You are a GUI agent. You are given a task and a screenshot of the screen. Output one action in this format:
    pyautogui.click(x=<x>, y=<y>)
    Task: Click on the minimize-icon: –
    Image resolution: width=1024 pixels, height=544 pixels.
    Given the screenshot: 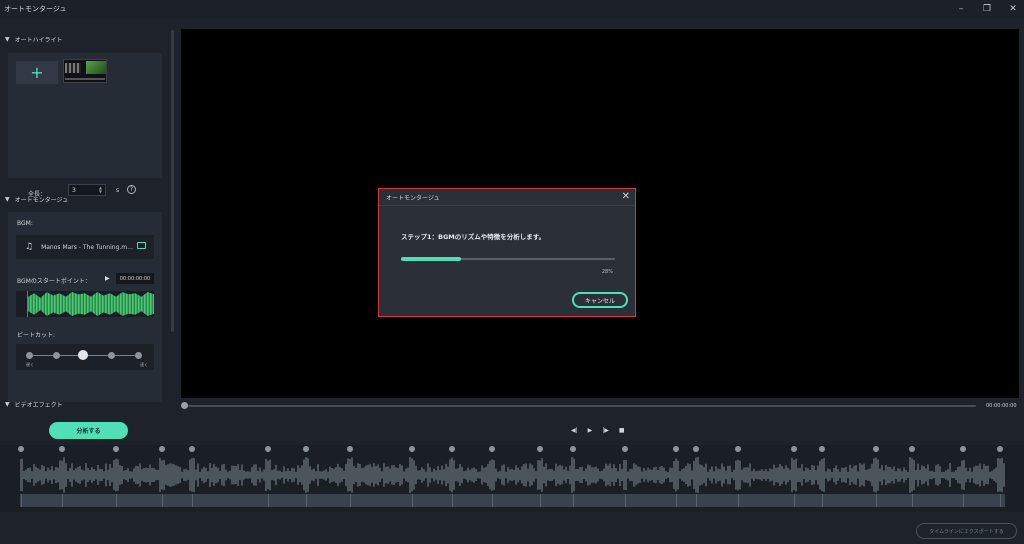 What is the action you would take?
    pyautogui.click(x=961, y=9)
    